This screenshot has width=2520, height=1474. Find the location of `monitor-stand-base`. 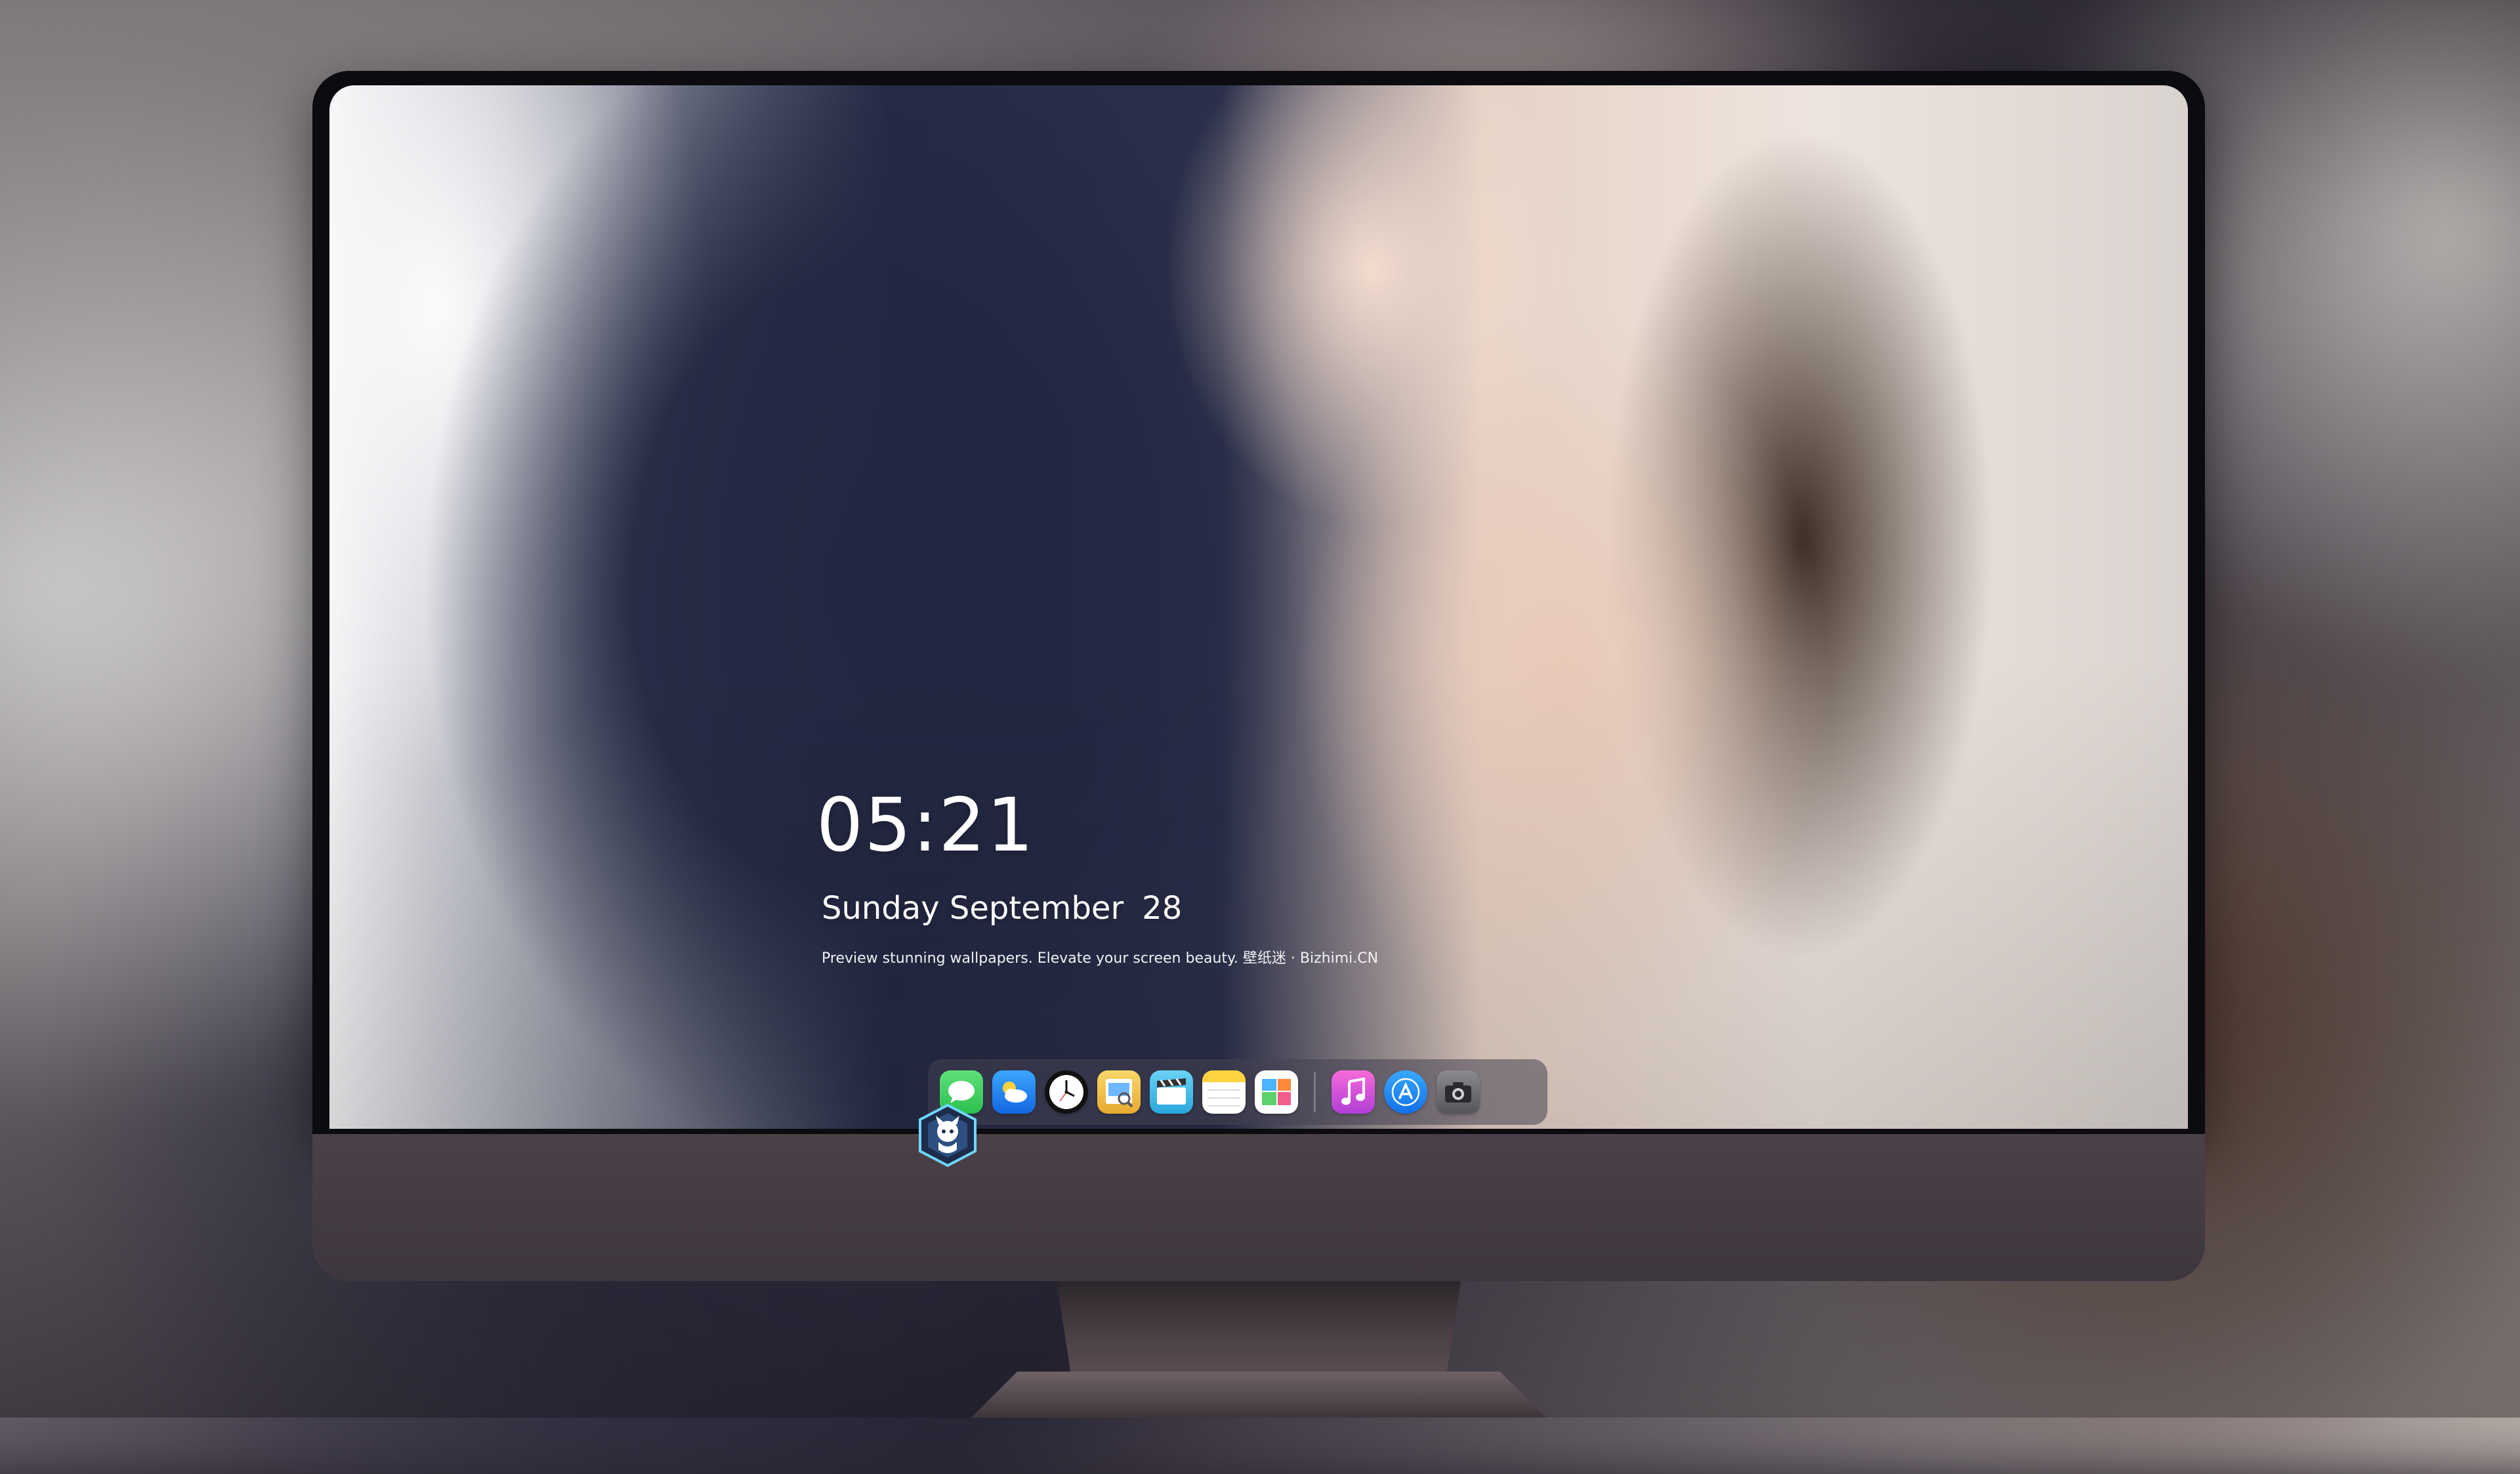

monitor-stand-base is located at coordinates (1258, 1395).